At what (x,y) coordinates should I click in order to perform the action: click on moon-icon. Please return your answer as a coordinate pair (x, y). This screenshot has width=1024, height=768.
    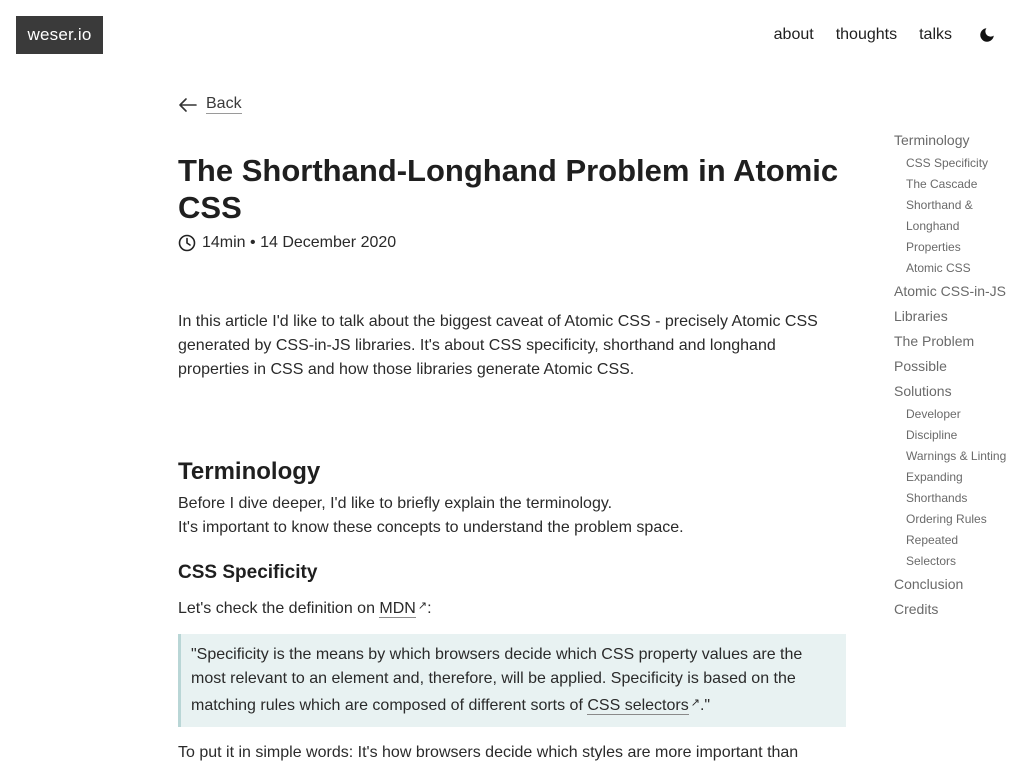
    Looking at the image, I should click on (987, 35).